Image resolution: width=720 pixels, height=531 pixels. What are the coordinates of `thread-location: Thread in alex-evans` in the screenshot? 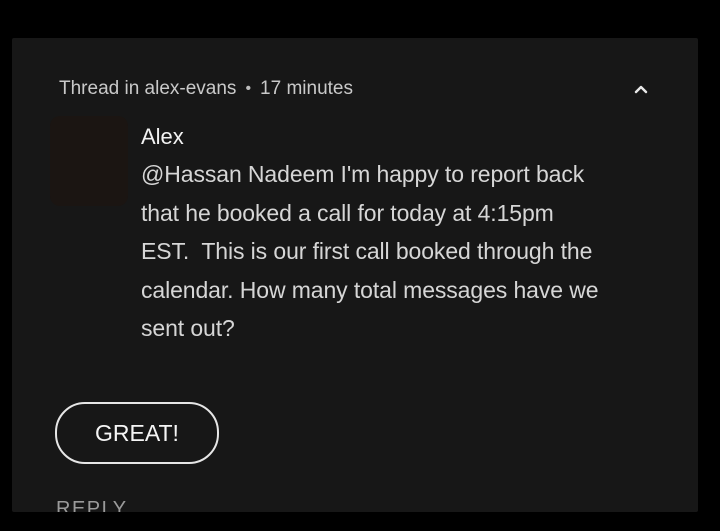 It's located at (148, 88).